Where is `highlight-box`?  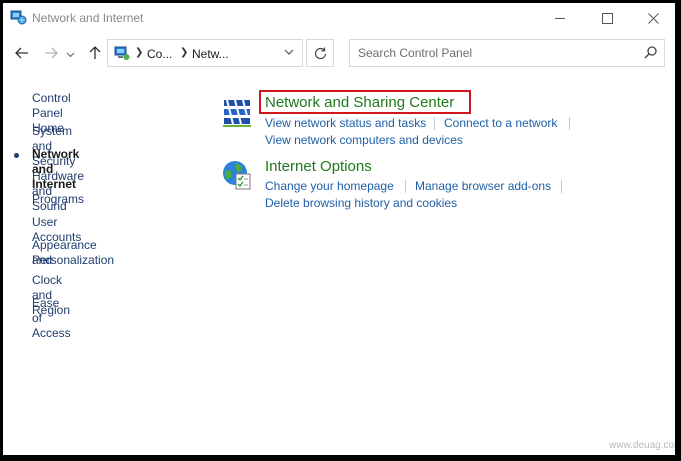 highlight-box is located at coordinates (365, 102).